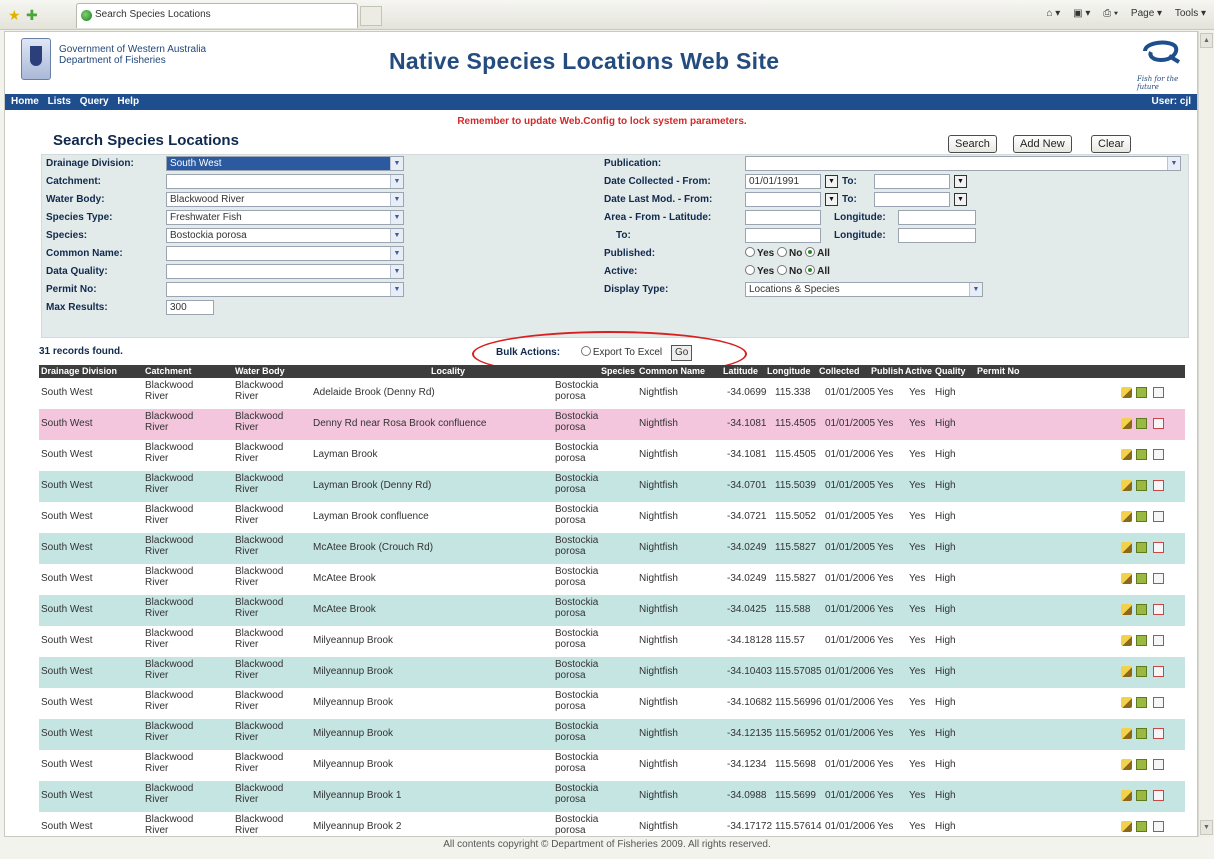 Image resolution: width=1214 pixels, height=859 pixels. Describe the element at coordinates (681, 353) in the screenshot. I see `go-button: Go` at that location.